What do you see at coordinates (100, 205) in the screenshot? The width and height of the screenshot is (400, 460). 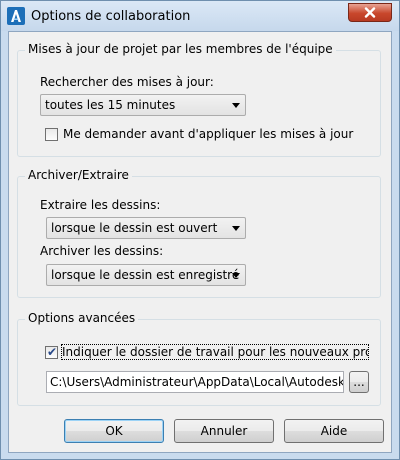 I see `extract-drawings-label: Extraire les dessins:` at bounding box center [100, 205].